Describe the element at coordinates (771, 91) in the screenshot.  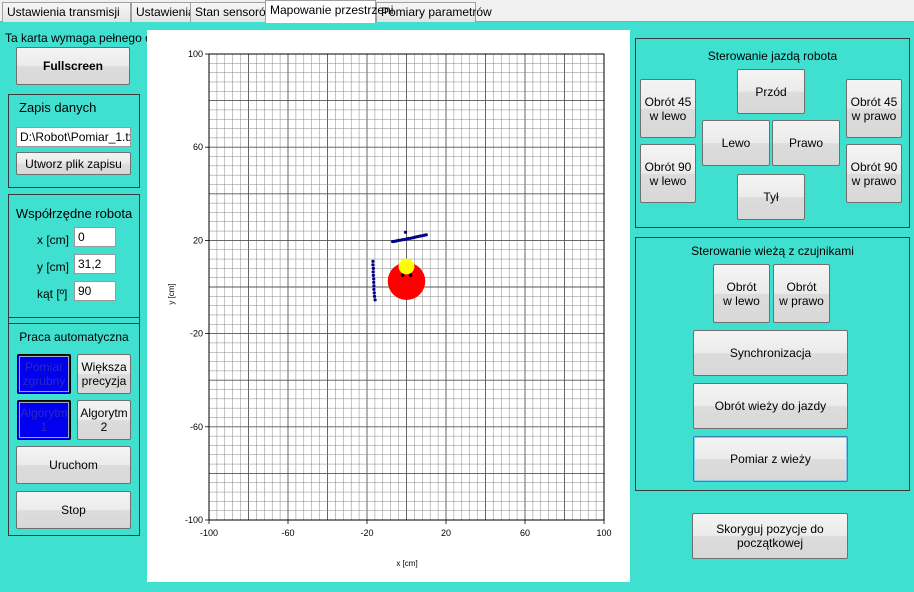
I see `forward-button: Przód` at that location.